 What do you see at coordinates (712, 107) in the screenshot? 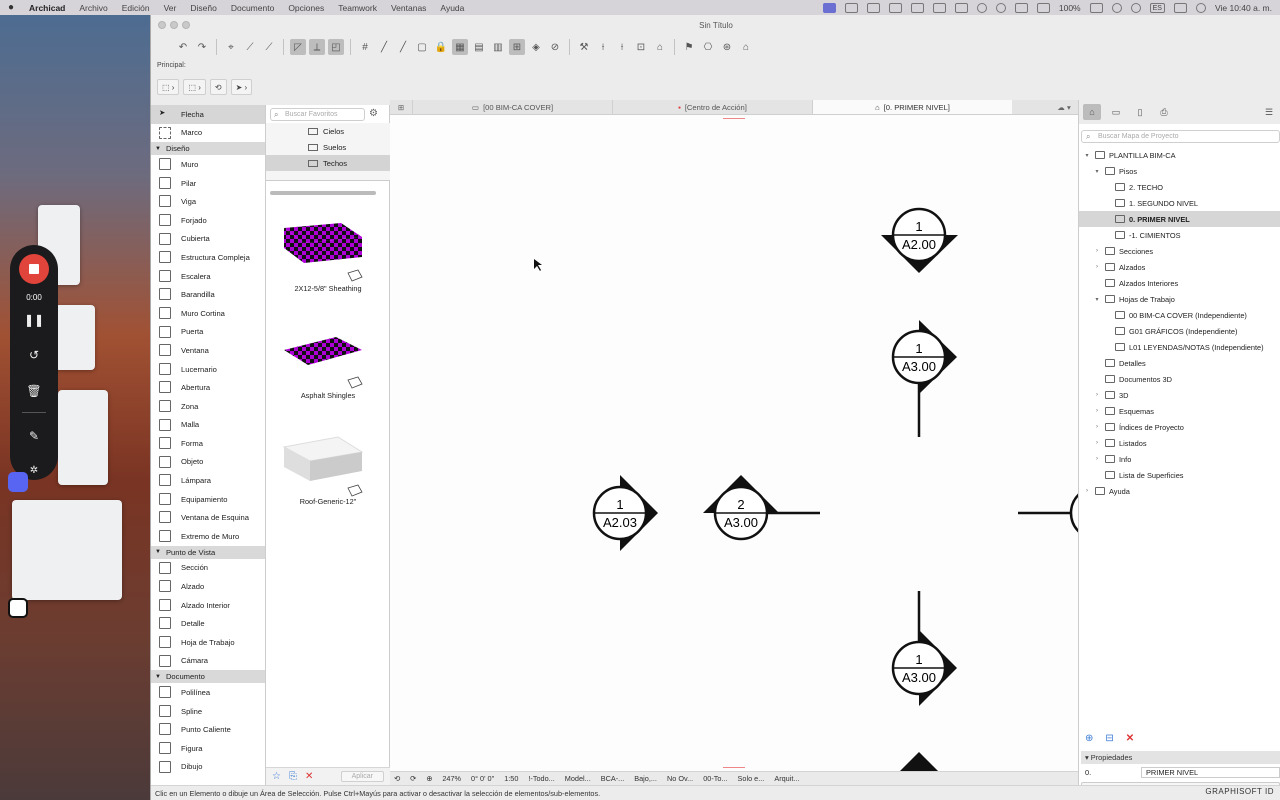
I see `tab-action-center: ▪ [Centro de Acción]` at bounding box center [712, 107].